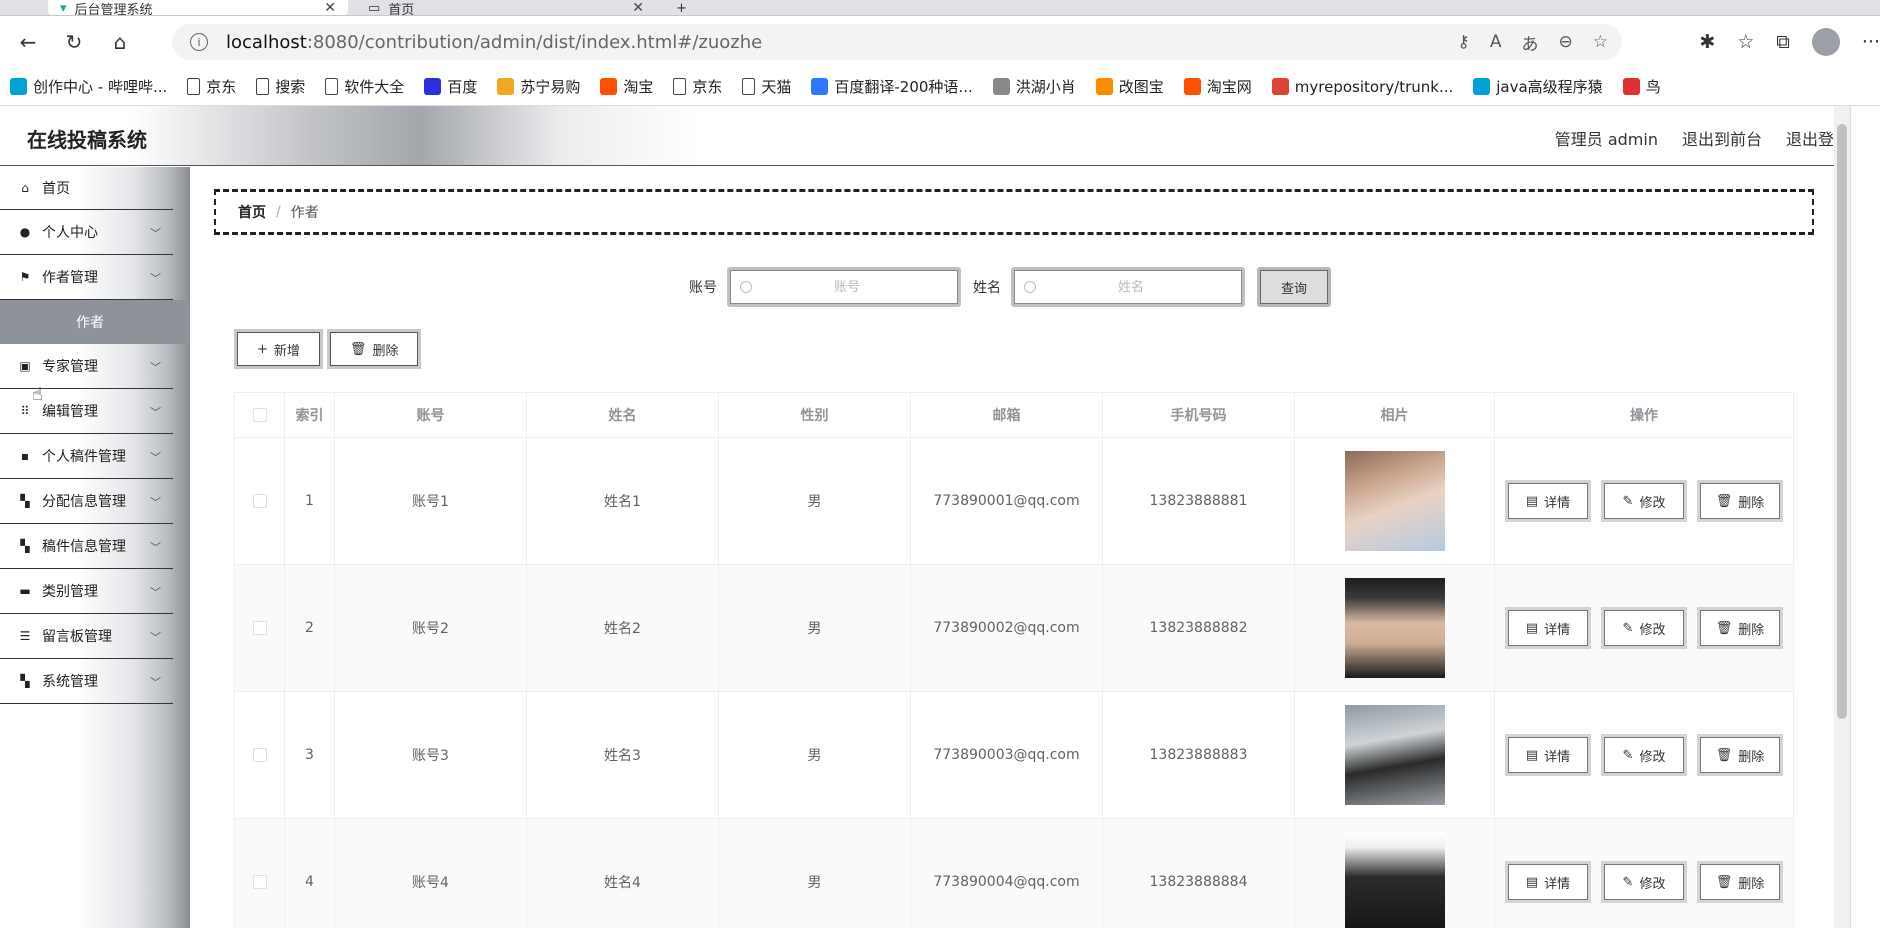  What do you see at coordinates (199, 42) in the screenshot?
I see `site-info-icon: i` at bounding box center [199, 42].